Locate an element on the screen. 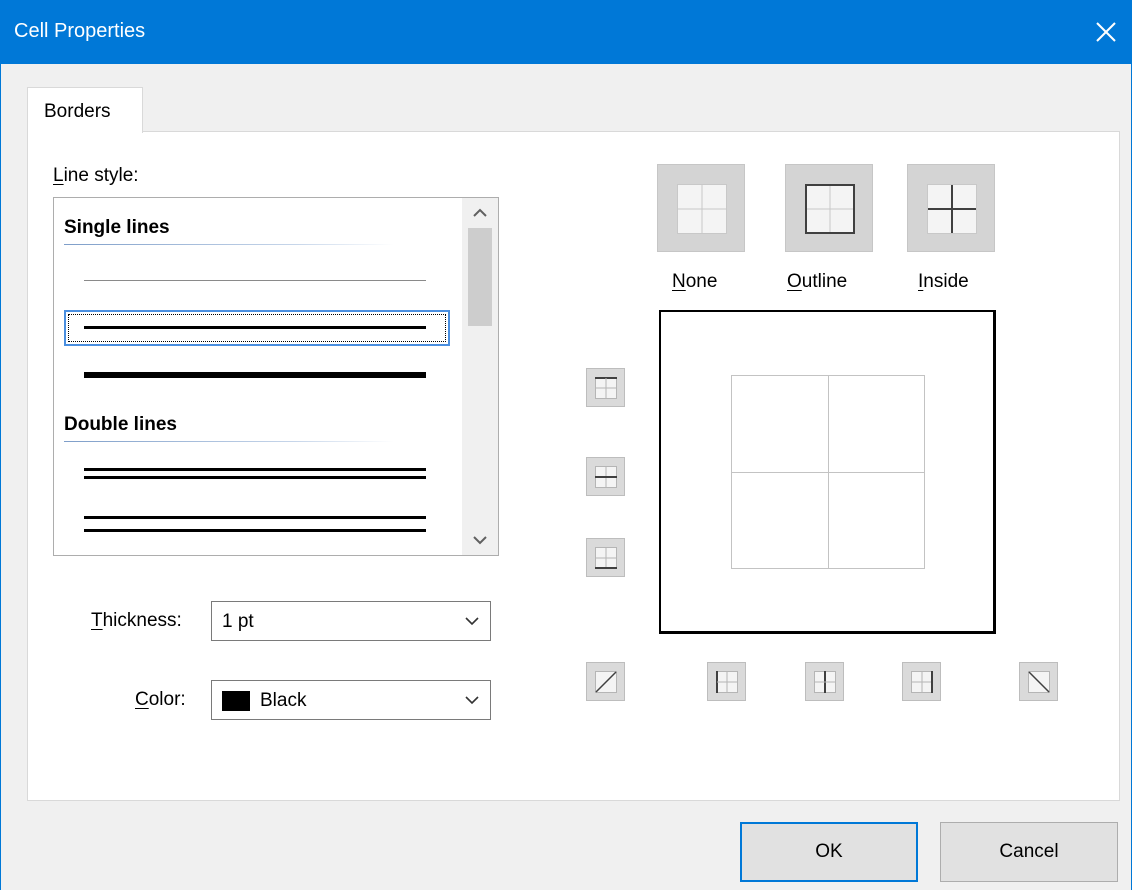 The height and width of the screenshot is (890, 1132). window-title: Cell Properties is located at coordinates (80, 31).